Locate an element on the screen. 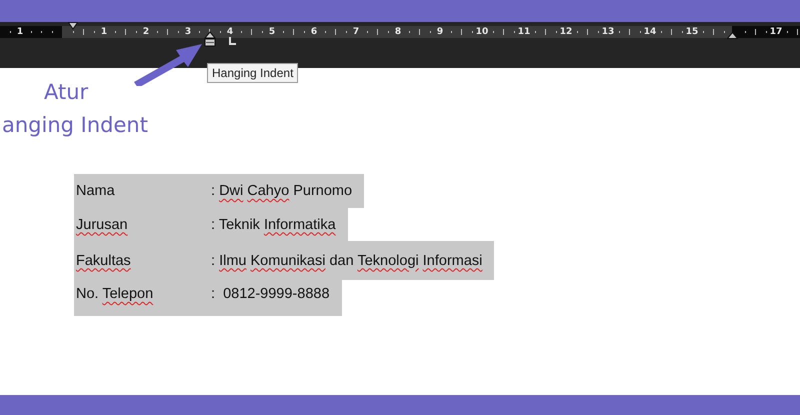  ruler-number: 7 is located at coordinates (356, 32).